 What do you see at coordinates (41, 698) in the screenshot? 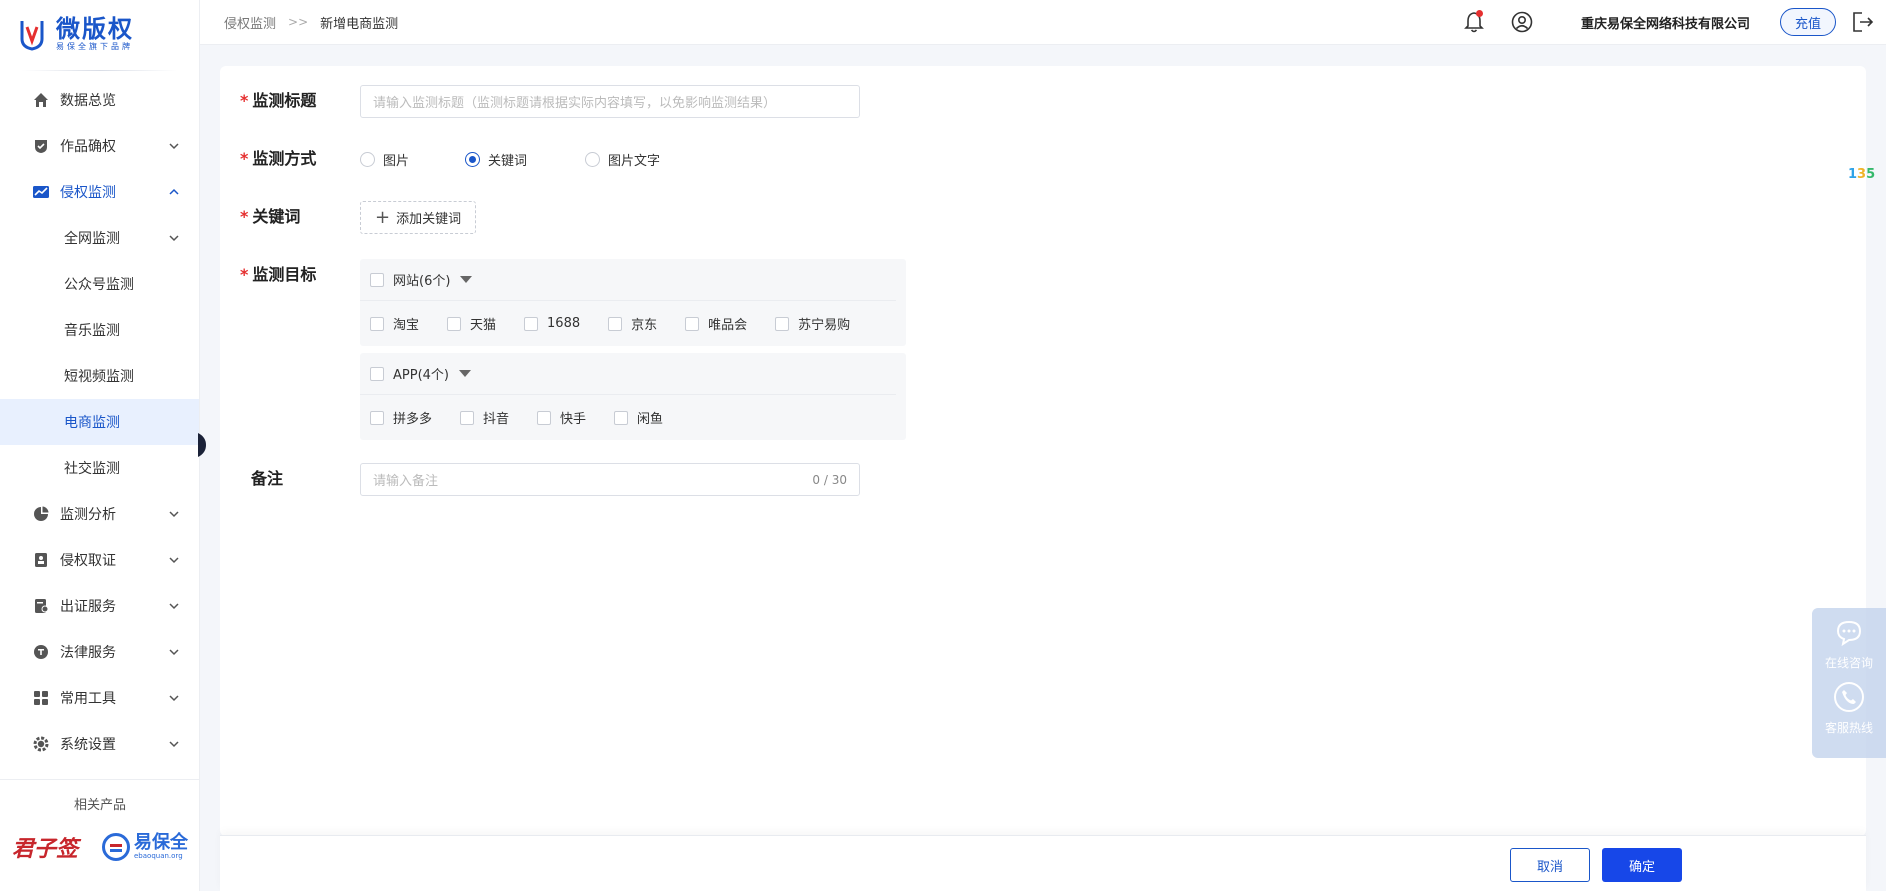
I see `tools-icon` at bounding box center [41, 698].